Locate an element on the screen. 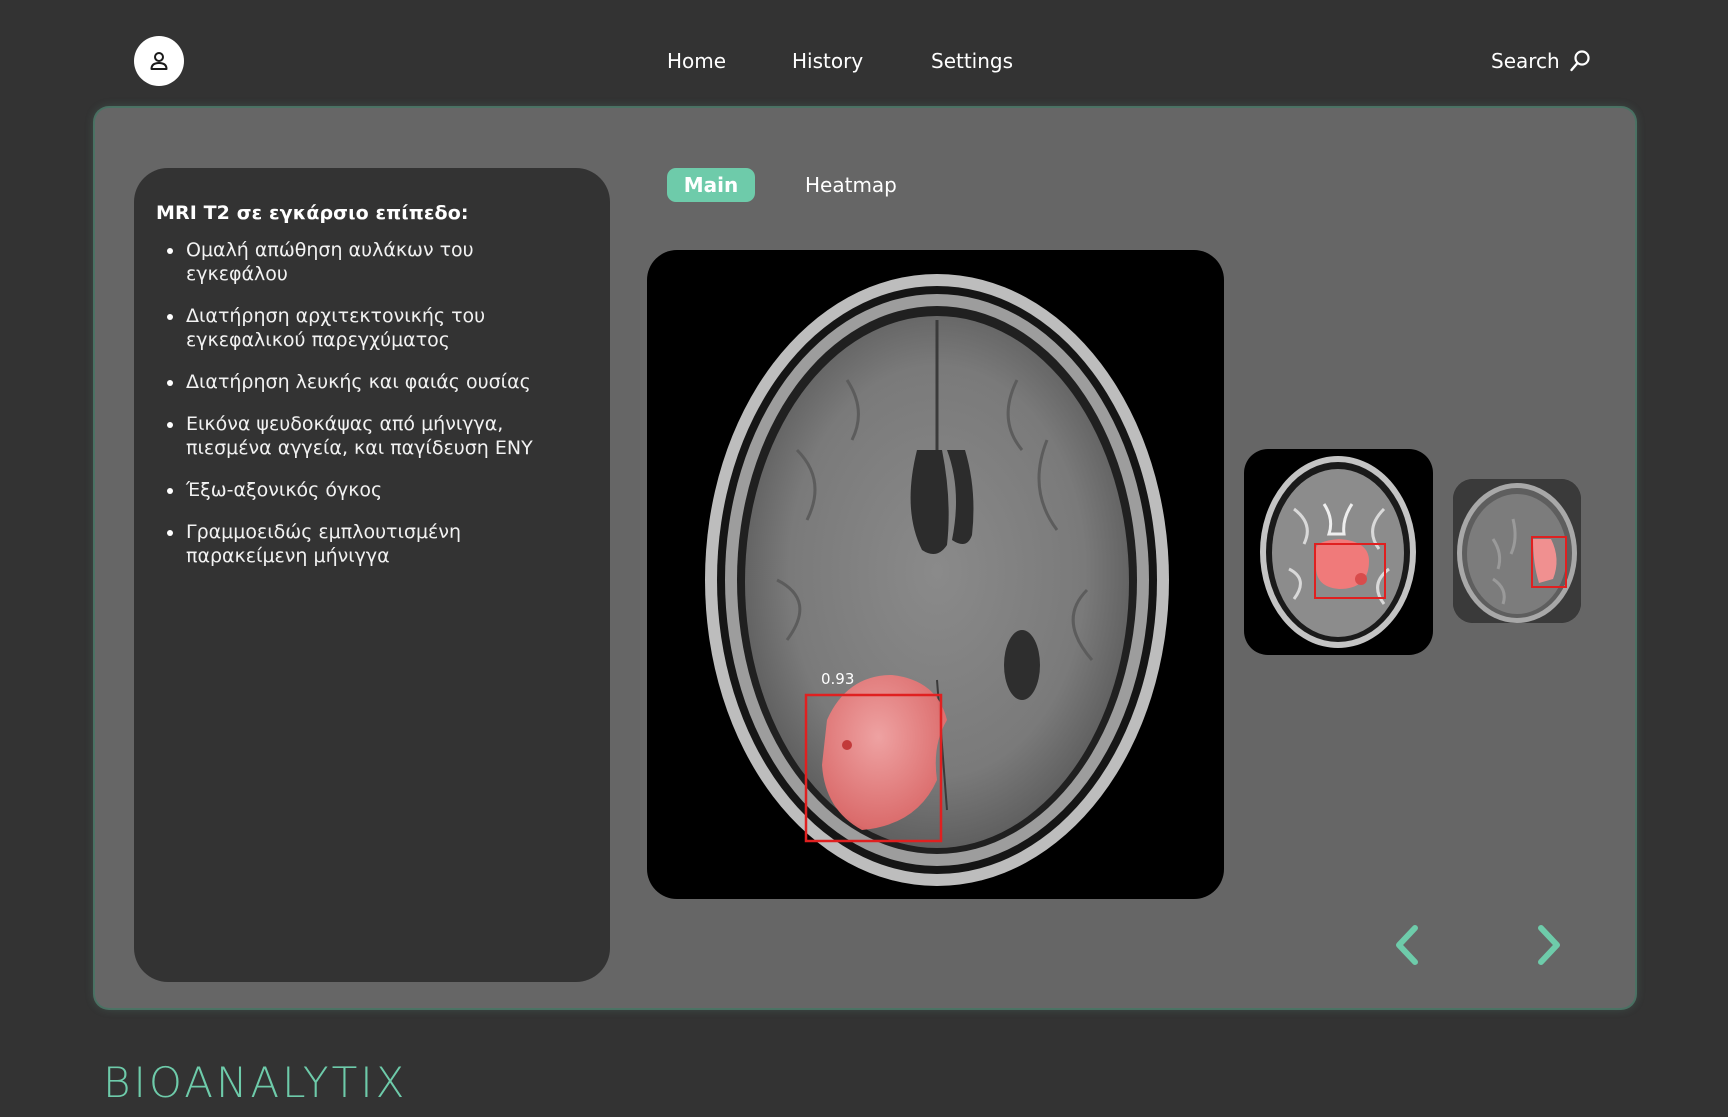 This screenshot has height=1117, width=1728. chevron-right-icon is located at coordinates (1549, 945).